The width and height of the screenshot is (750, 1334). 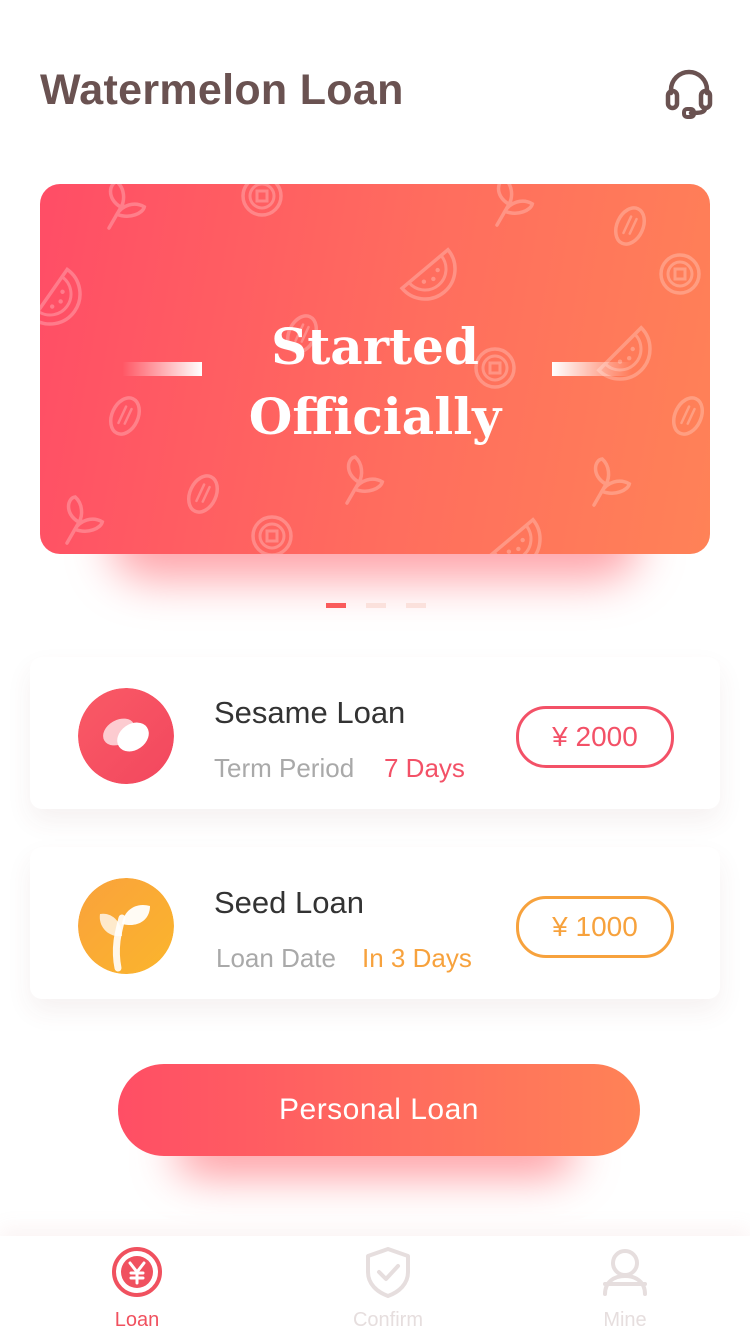 I want to click on sesame-icon, so click(x=126, y=736).